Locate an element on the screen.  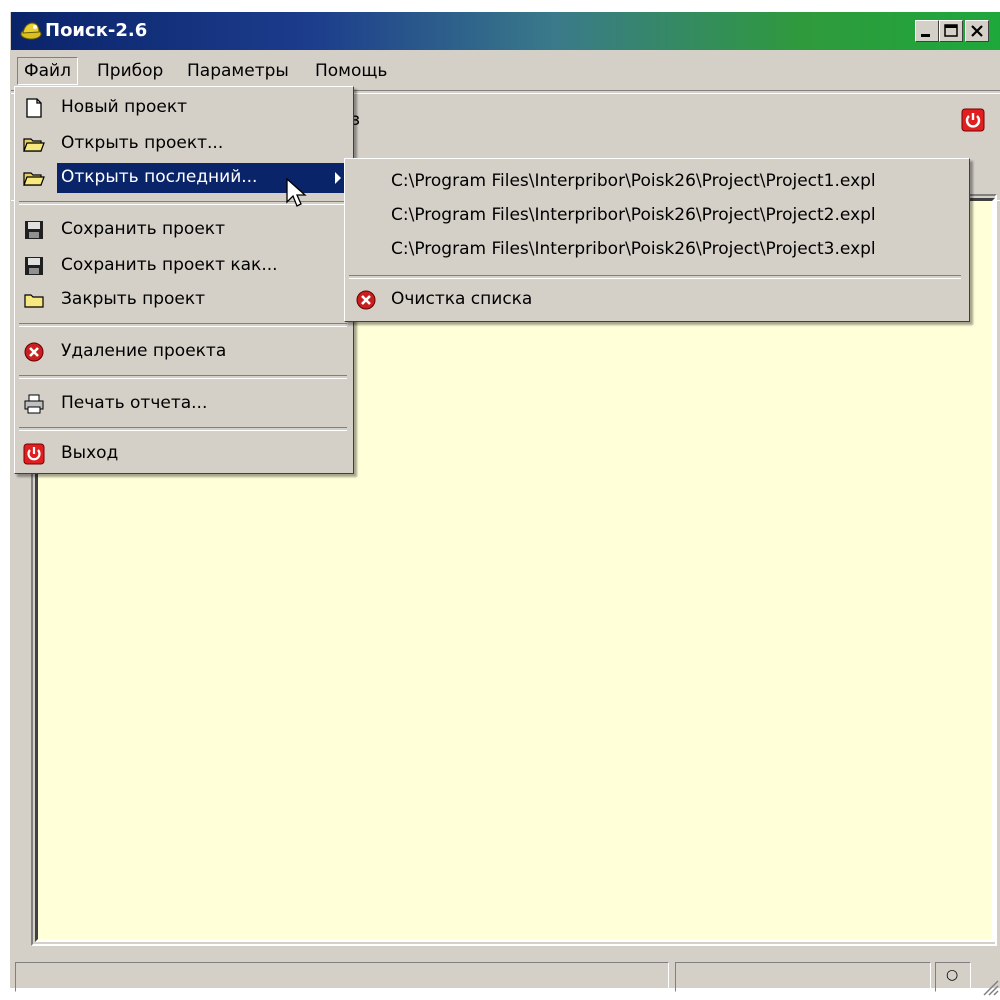
status-indicator: ○ is located at coordinates (952, 975).